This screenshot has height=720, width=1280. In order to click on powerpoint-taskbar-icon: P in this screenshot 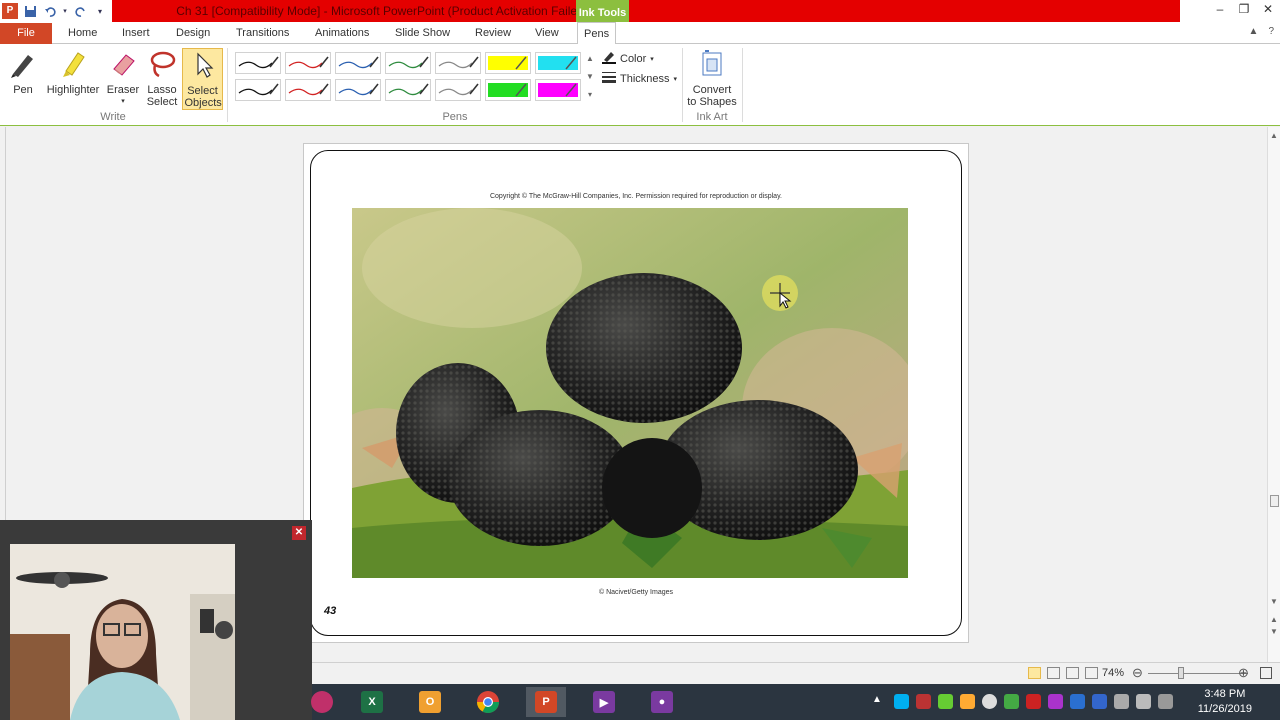, I will do `click(546, 702)`.